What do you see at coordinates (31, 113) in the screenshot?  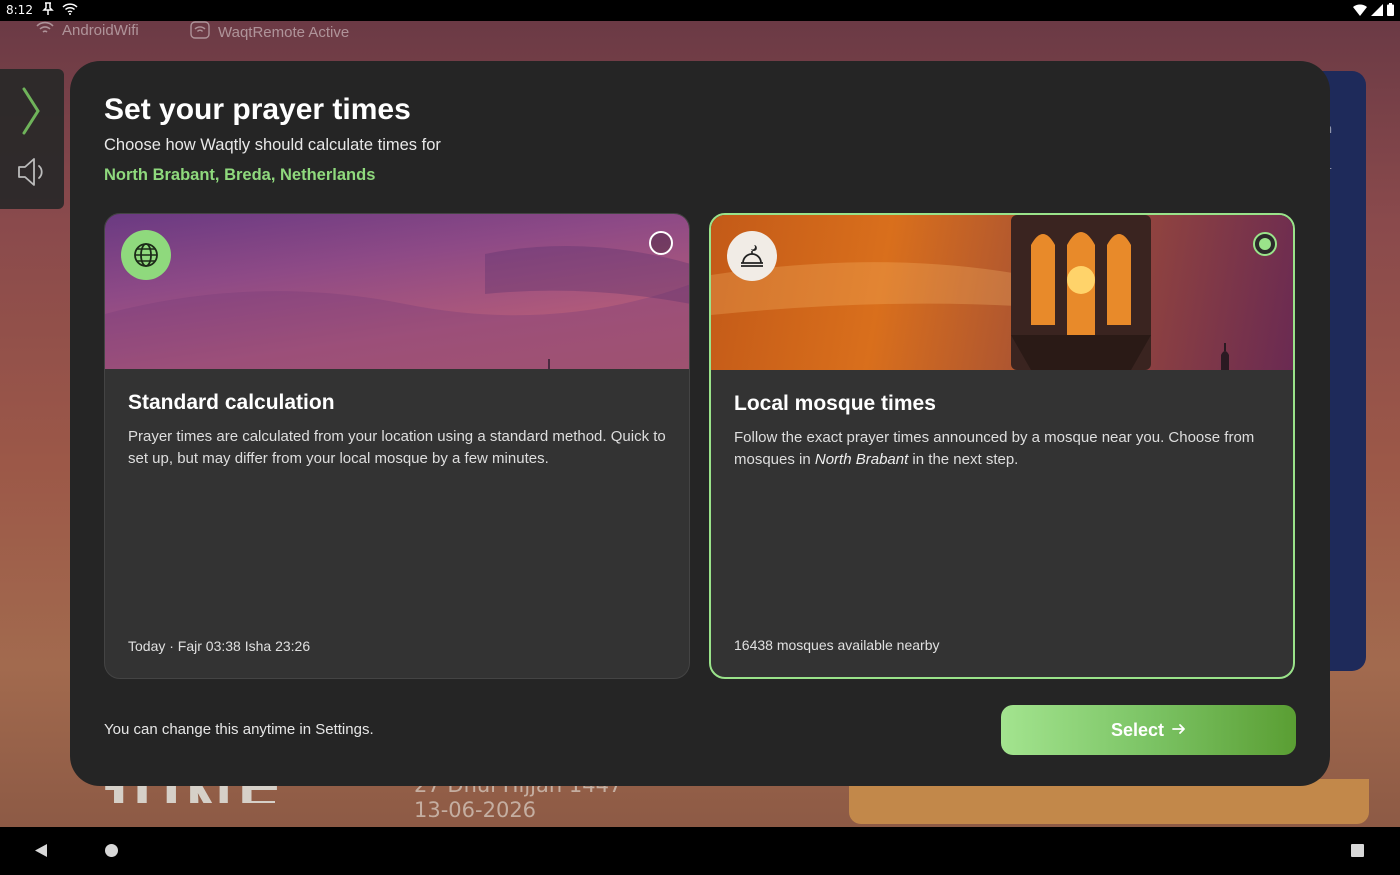 I see `chevron-right-icon` at bounding box center [31, 113].